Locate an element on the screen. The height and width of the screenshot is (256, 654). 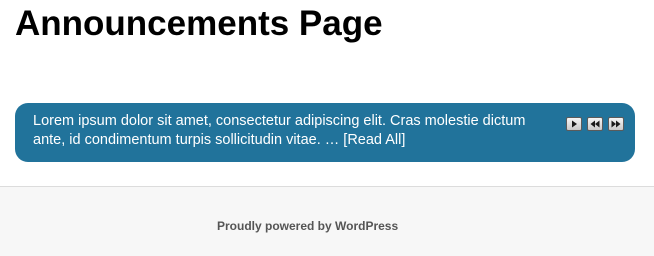
next-button is located at coordinates (616, 124).